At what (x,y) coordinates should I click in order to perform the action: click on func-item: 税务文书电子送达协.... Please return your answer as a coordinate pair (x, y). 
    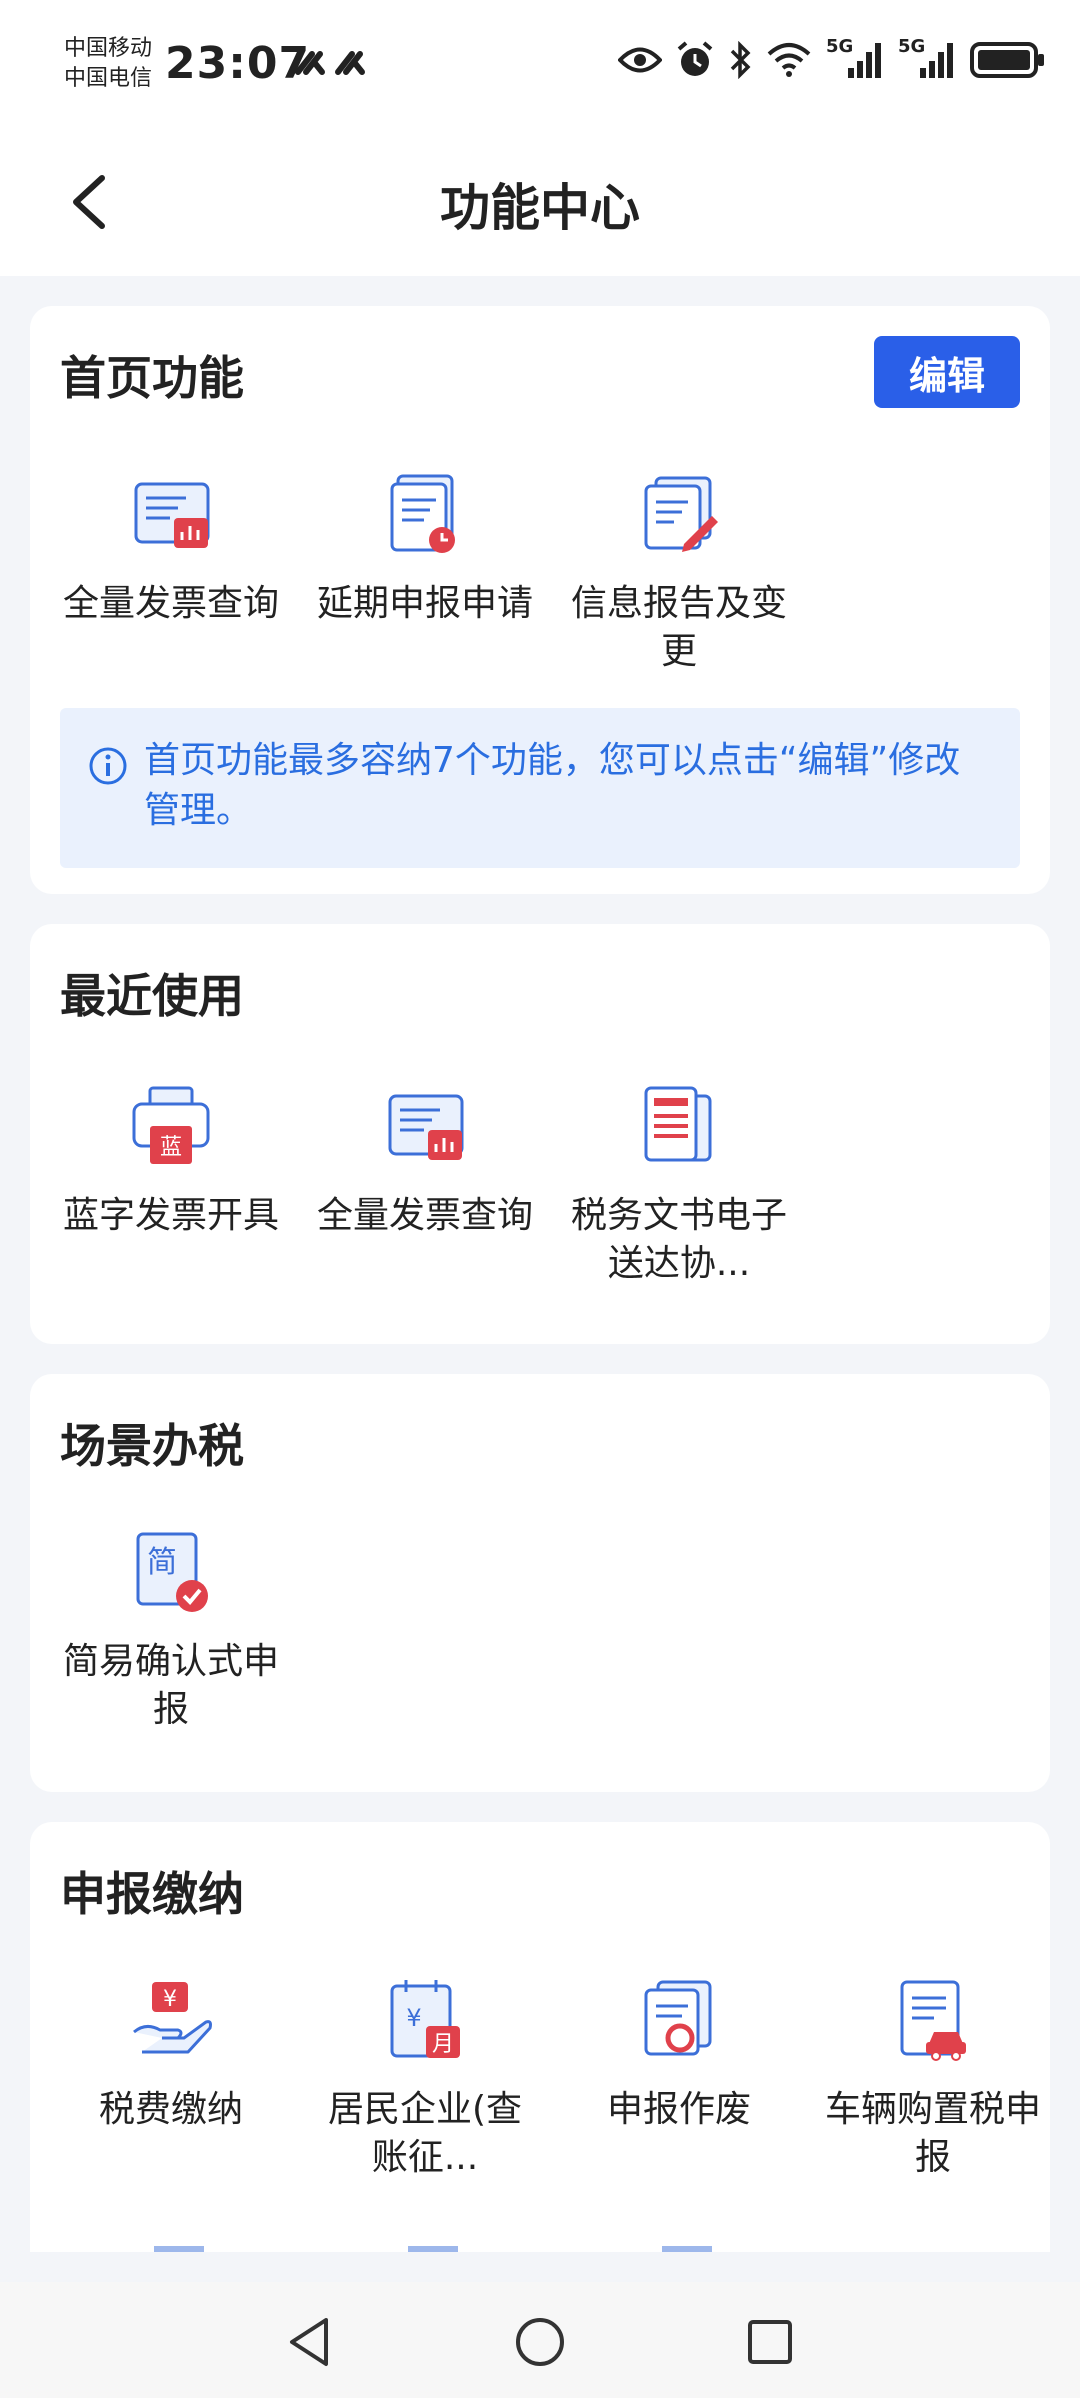
    Looking at the image, I should click on (679, 1185).